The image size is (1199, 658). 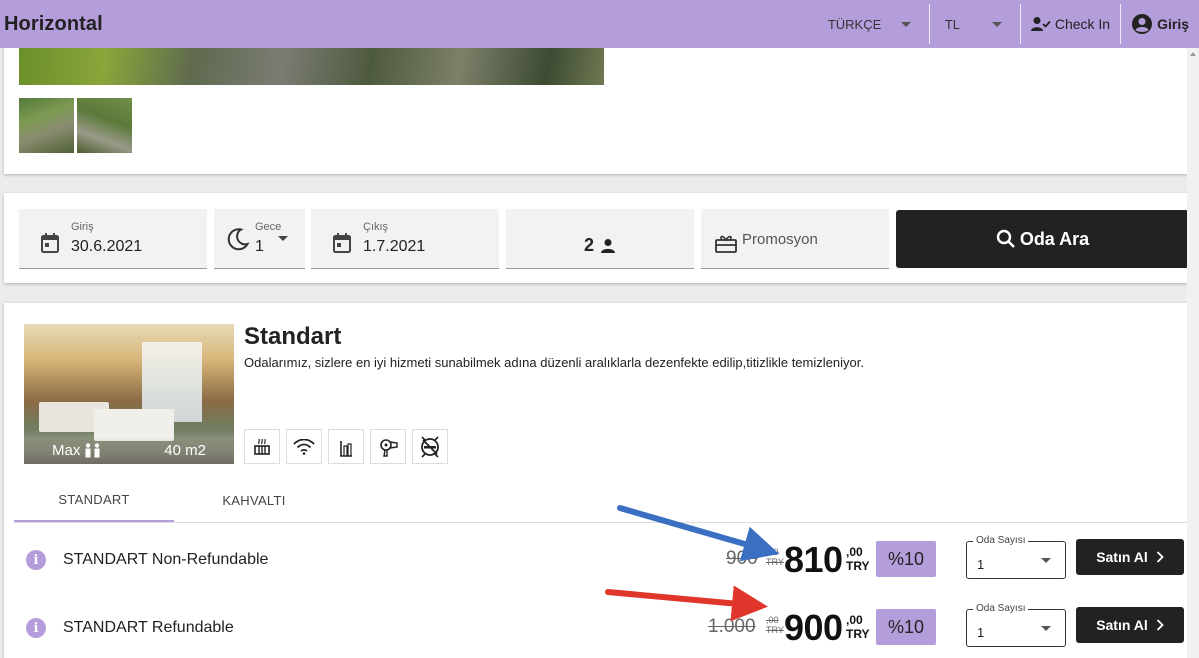 I want to click on new-price: 810, so click(x=813, y=559).